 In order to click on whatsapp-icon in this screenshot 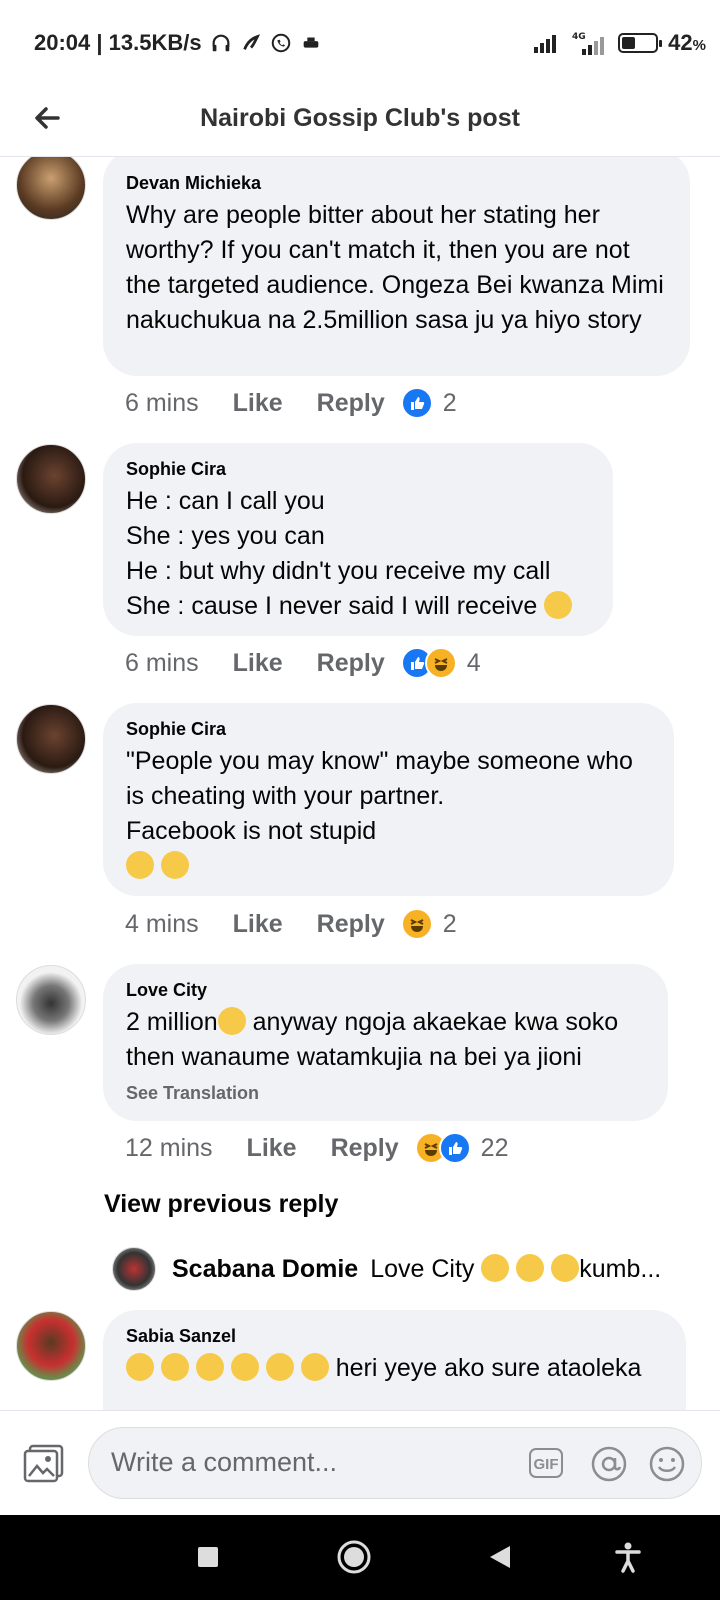, I will do `click(280, 43)`.